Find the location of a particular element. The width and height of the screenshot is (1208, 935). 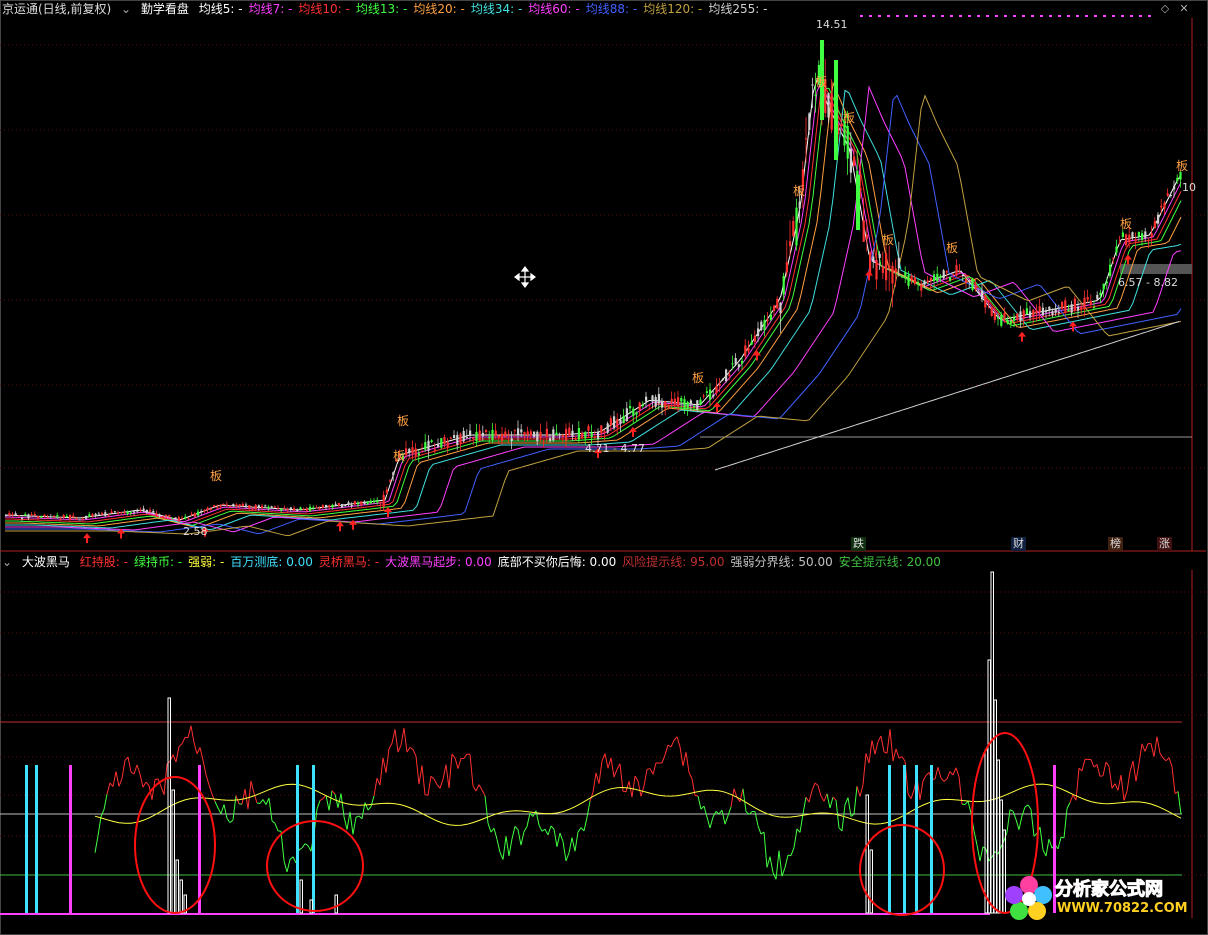

high-price-label: 14.51 is located at coordinates (832, 24).